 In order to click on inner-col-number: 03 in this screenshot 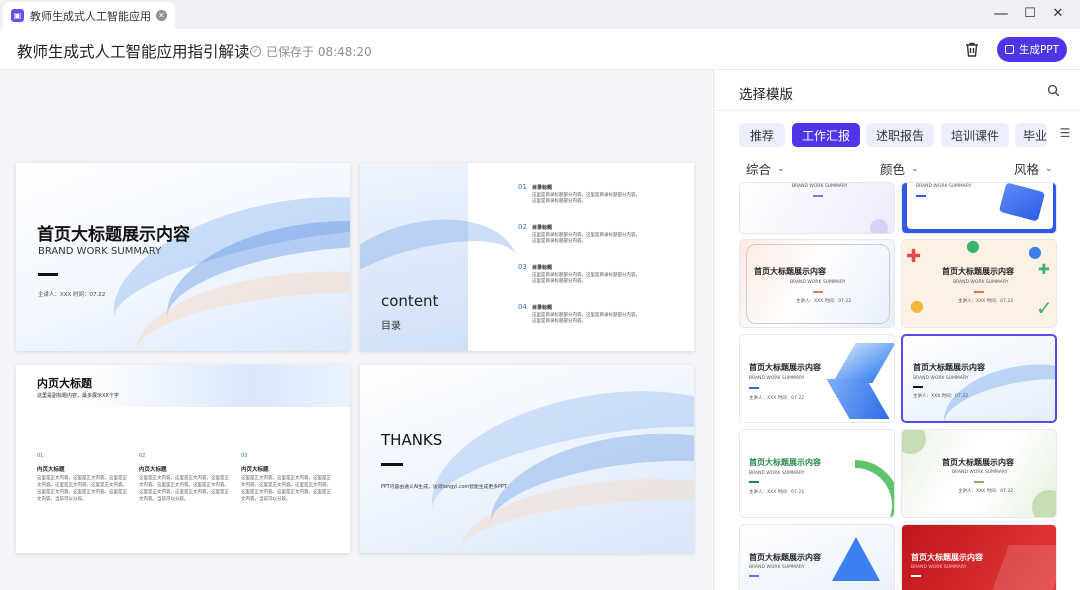, I will do `click(244, 456)`.